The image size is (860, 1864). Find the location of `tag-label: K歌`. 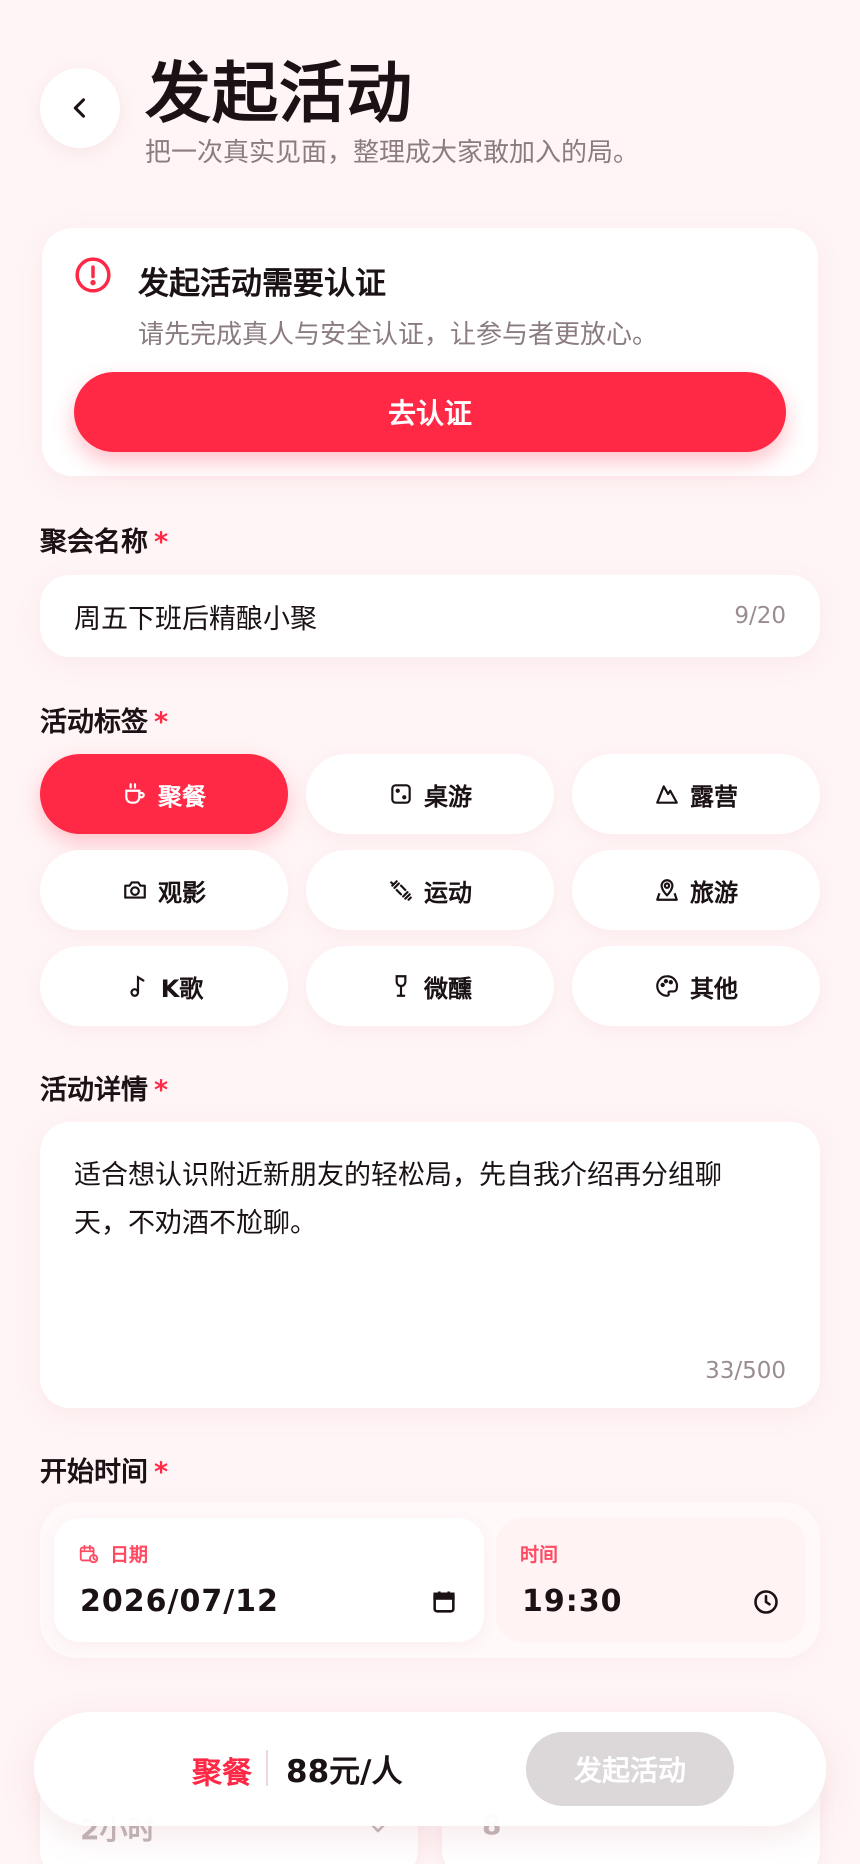

tag-label: K歌 is located at coordinates (182, 988).